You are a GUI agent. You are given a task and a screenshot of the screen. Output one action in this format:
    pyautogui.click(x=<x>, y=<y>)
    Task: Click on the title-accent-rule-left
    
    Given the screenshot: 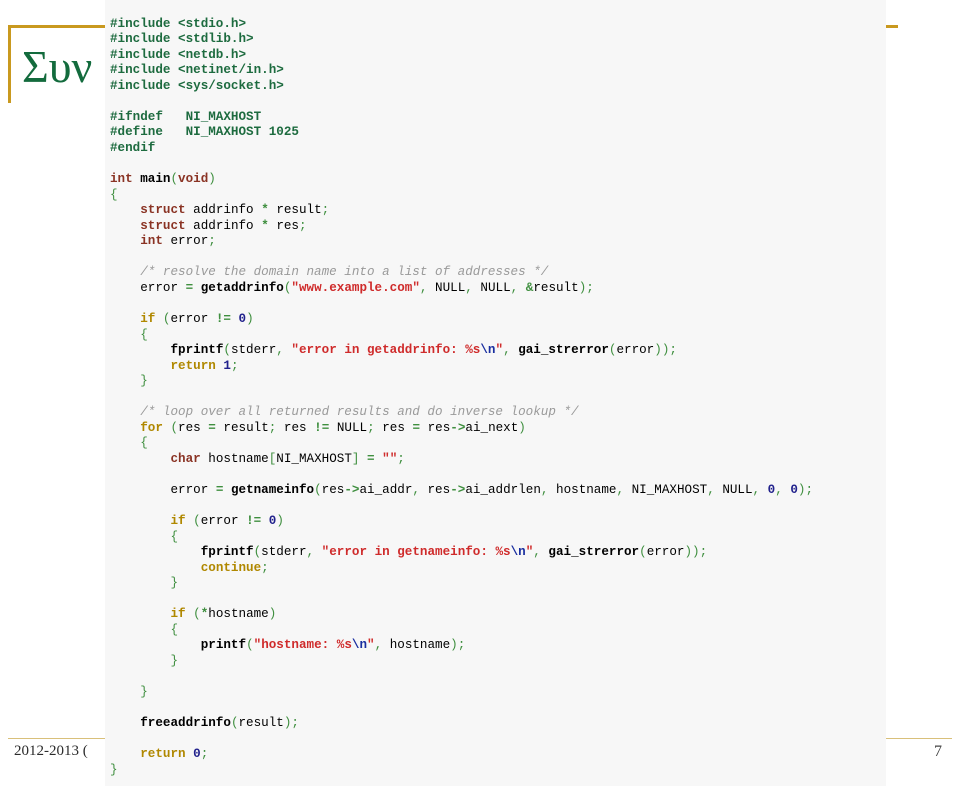 What is the action you would take?
    pyautogui.click(x=9, y=64)
    